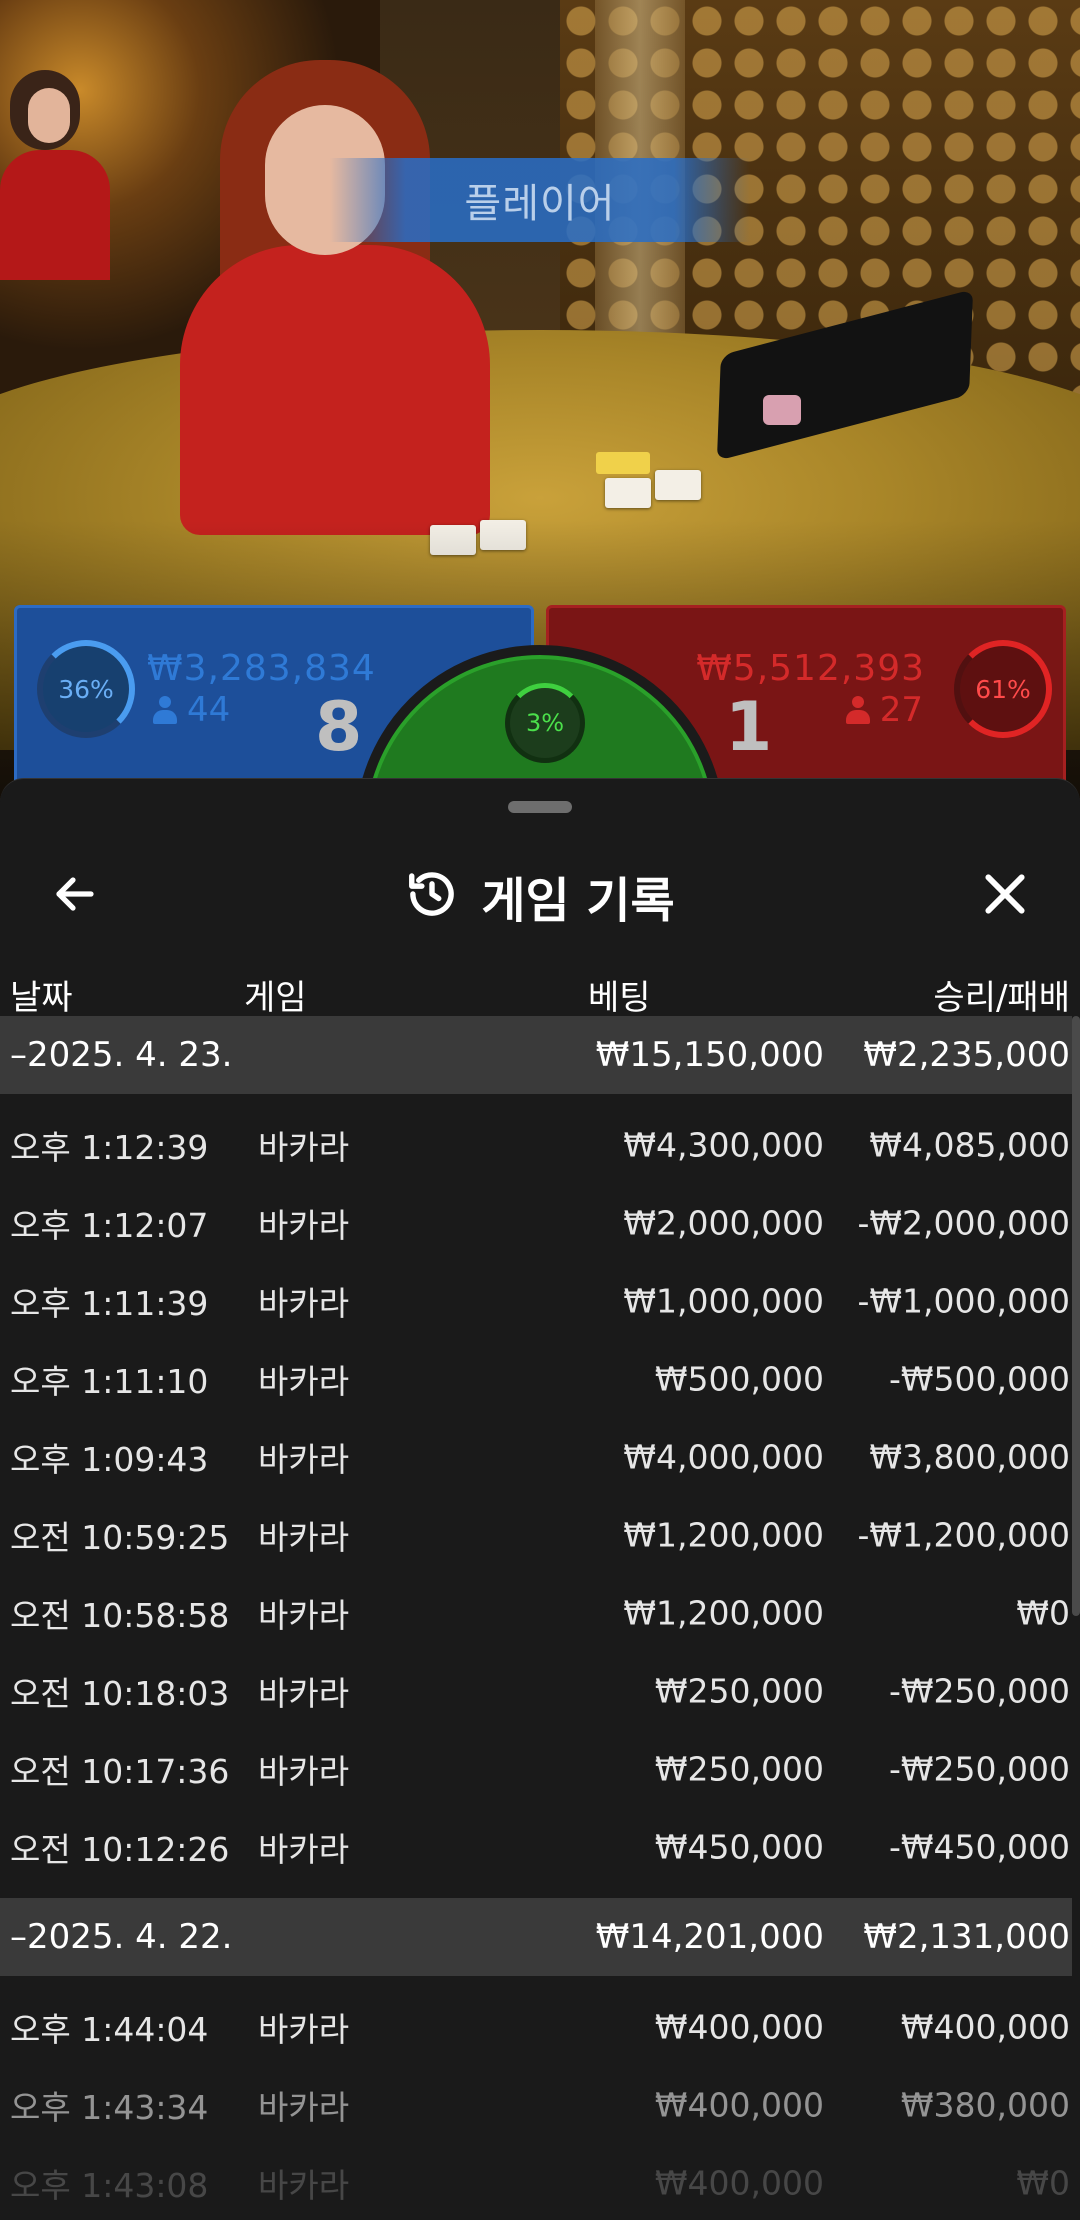 The width and height of the screenshot is (1080, 2220). I want to click on drag-handle, so click(540, 807).